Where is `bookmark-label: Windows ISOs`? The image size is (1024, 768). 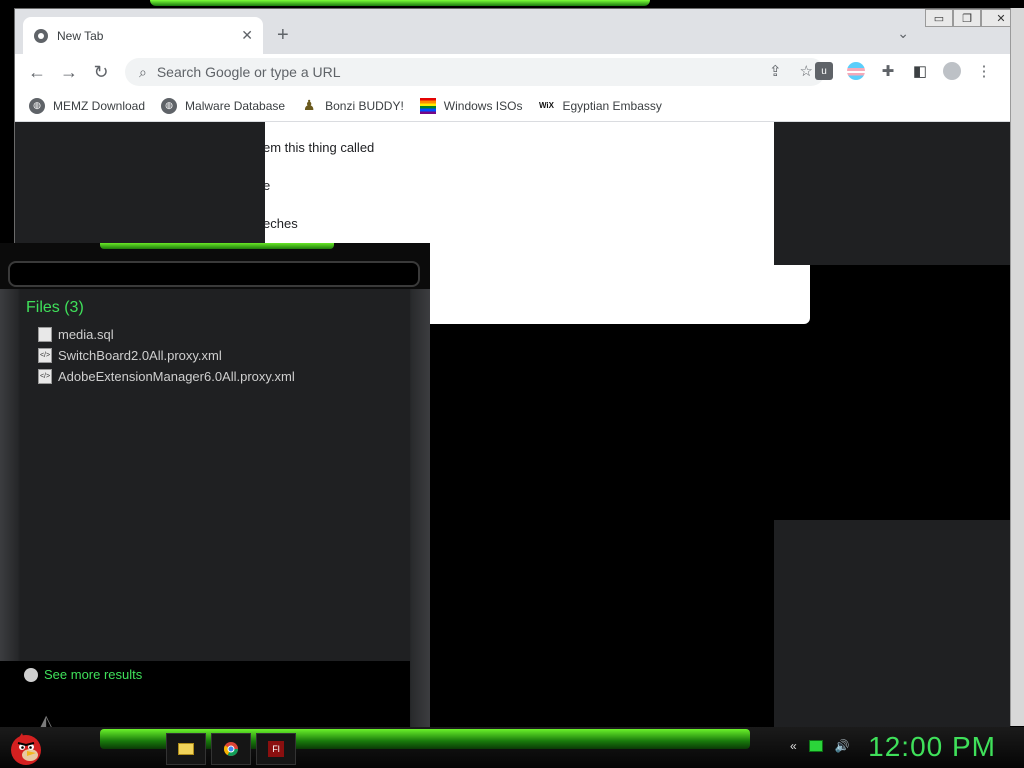
bookmark-label: Windows ISOs is located at coordinates (483, 105).